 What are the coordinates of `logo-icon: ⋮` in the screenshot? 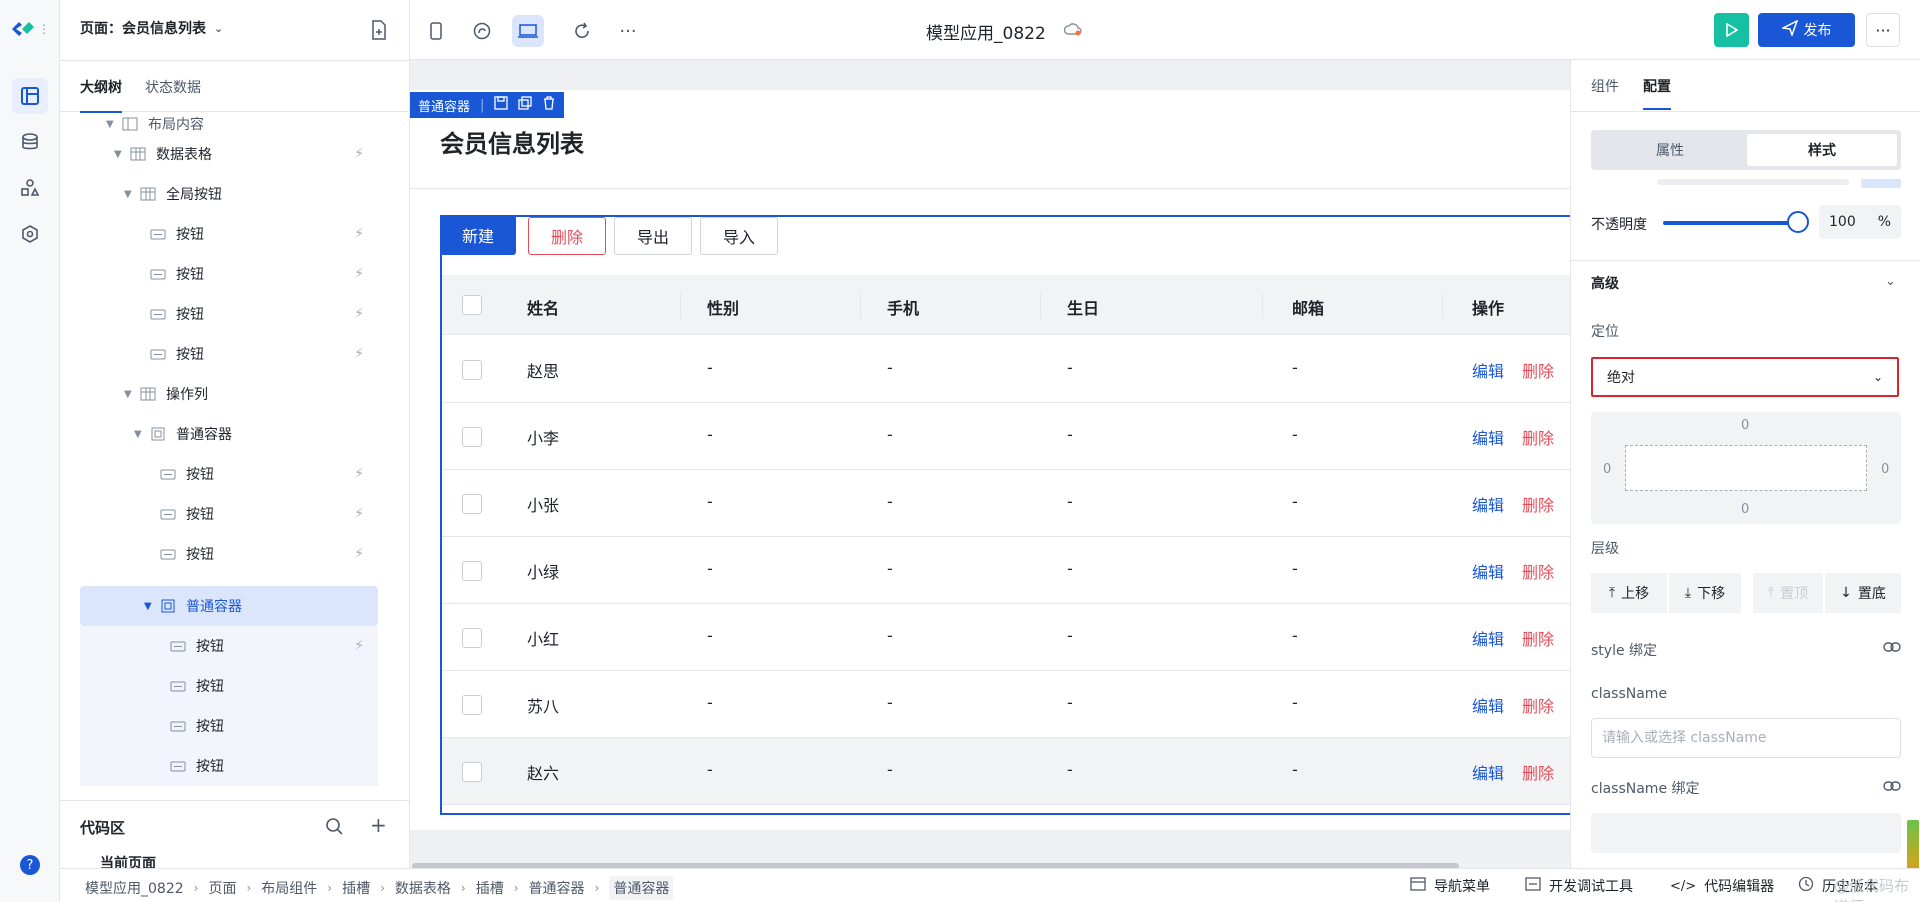 It's located at (30, 29).